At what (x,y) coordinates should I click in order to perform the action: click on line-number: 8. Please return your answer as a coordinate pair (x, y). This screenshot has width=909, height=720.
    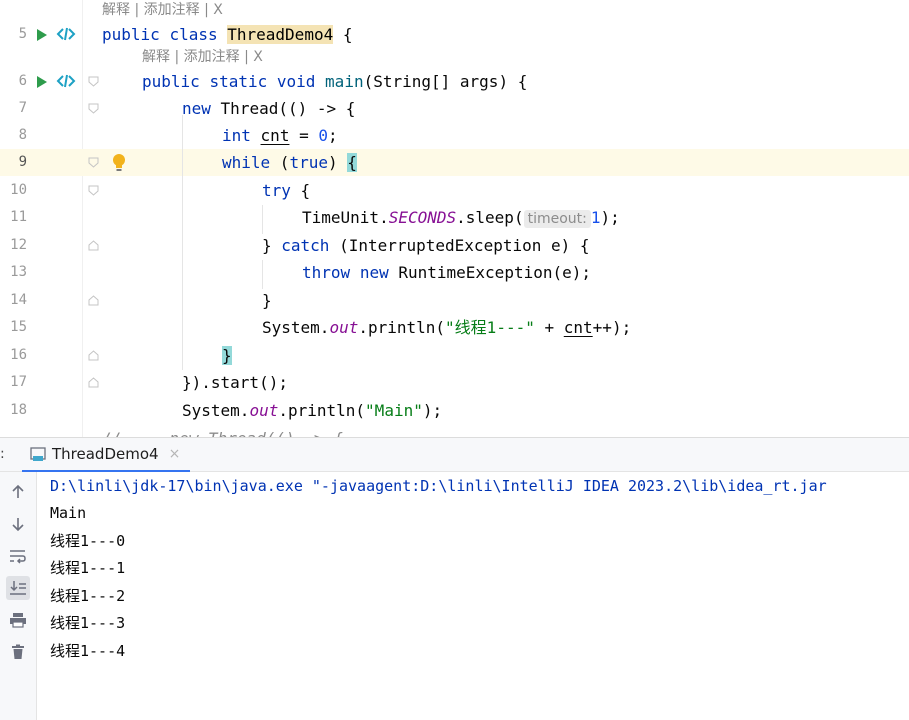
    Looking at the image, I should click on (22, 135).